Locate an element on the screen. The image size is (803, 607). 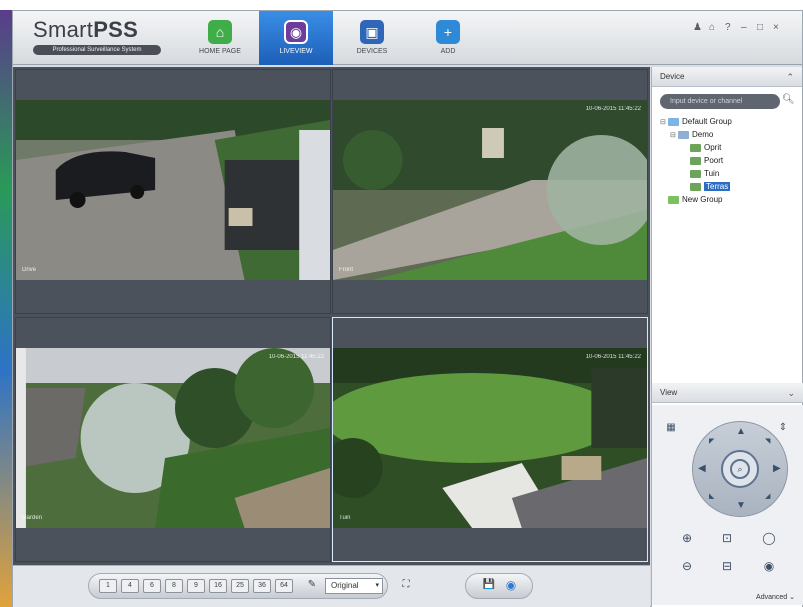
arrow-up-right-icon: ◥ is located at coordinates (767, 441).